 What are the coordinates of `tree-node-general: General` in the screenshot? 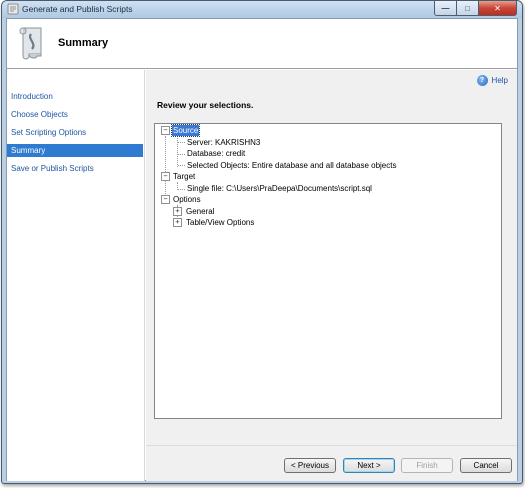 It's located at (200, 211).